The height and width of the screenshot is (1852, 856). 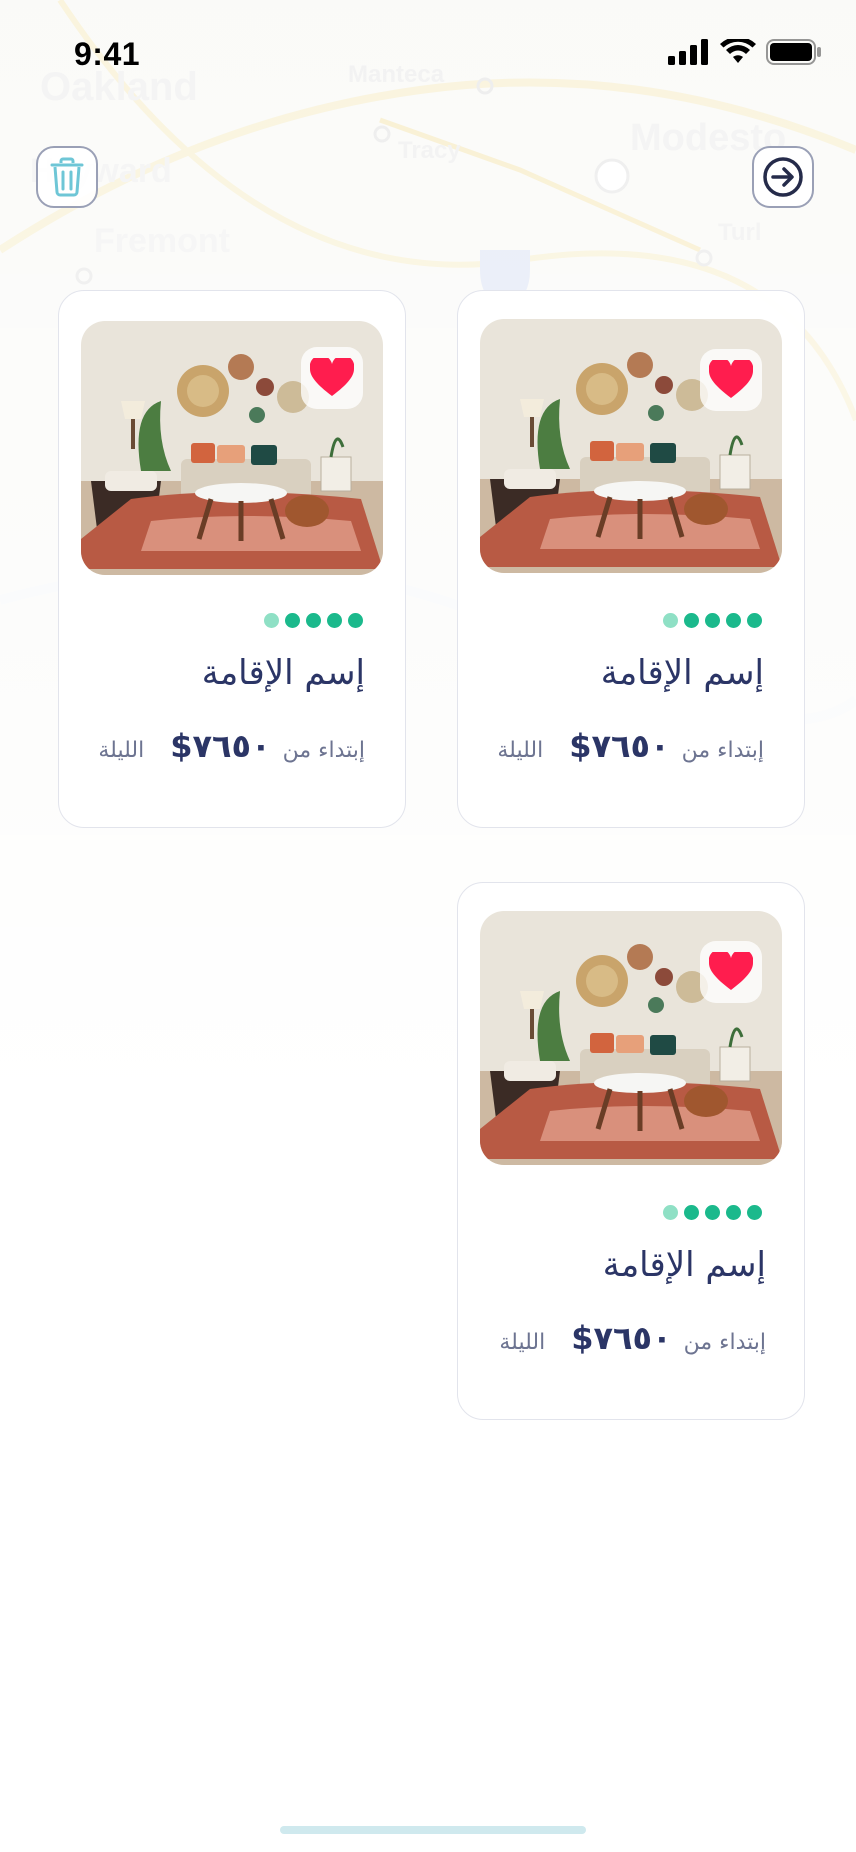 I want to click on home-indicator, so click(x=433, y=1830).